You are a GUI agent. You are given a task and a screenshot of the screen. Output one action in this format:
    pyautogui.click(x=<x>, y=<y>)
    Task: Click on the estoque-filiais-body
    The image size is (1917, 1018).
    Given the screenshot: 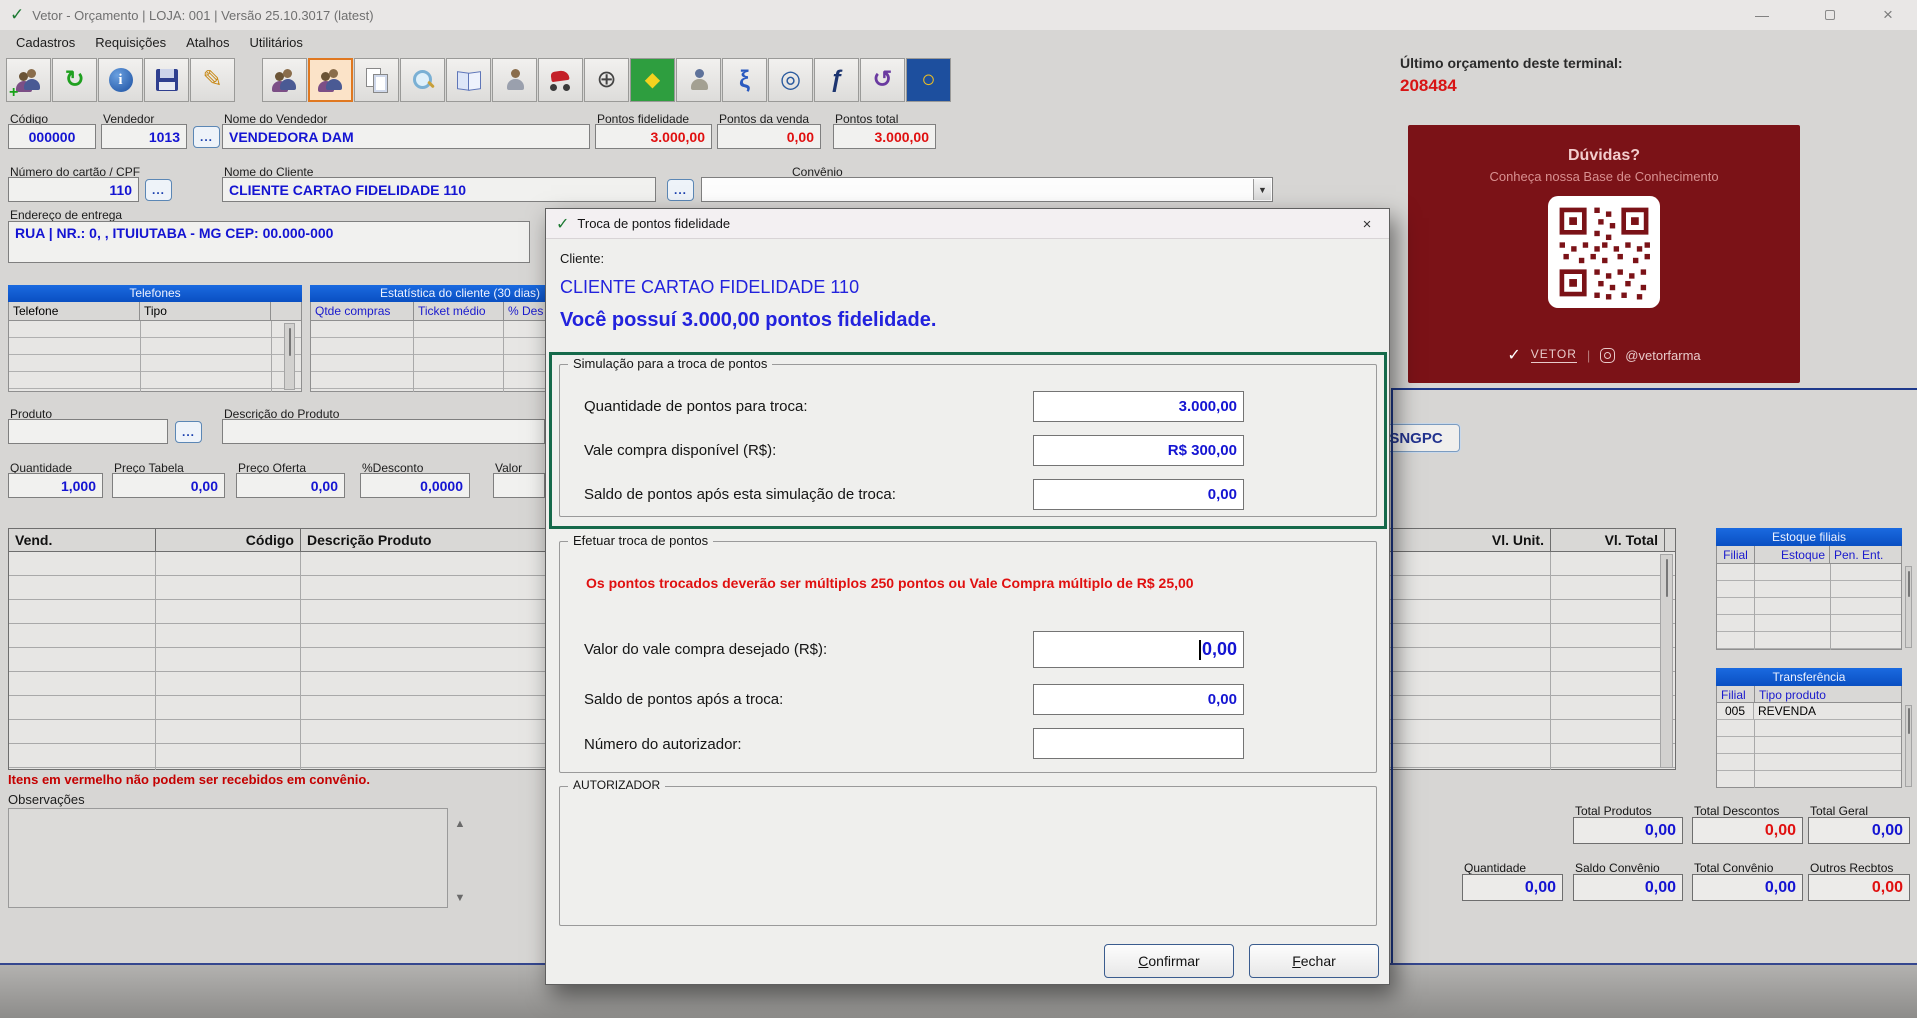 What is the action you would take?
    pyautogui.click(x=1809, y=607)
    